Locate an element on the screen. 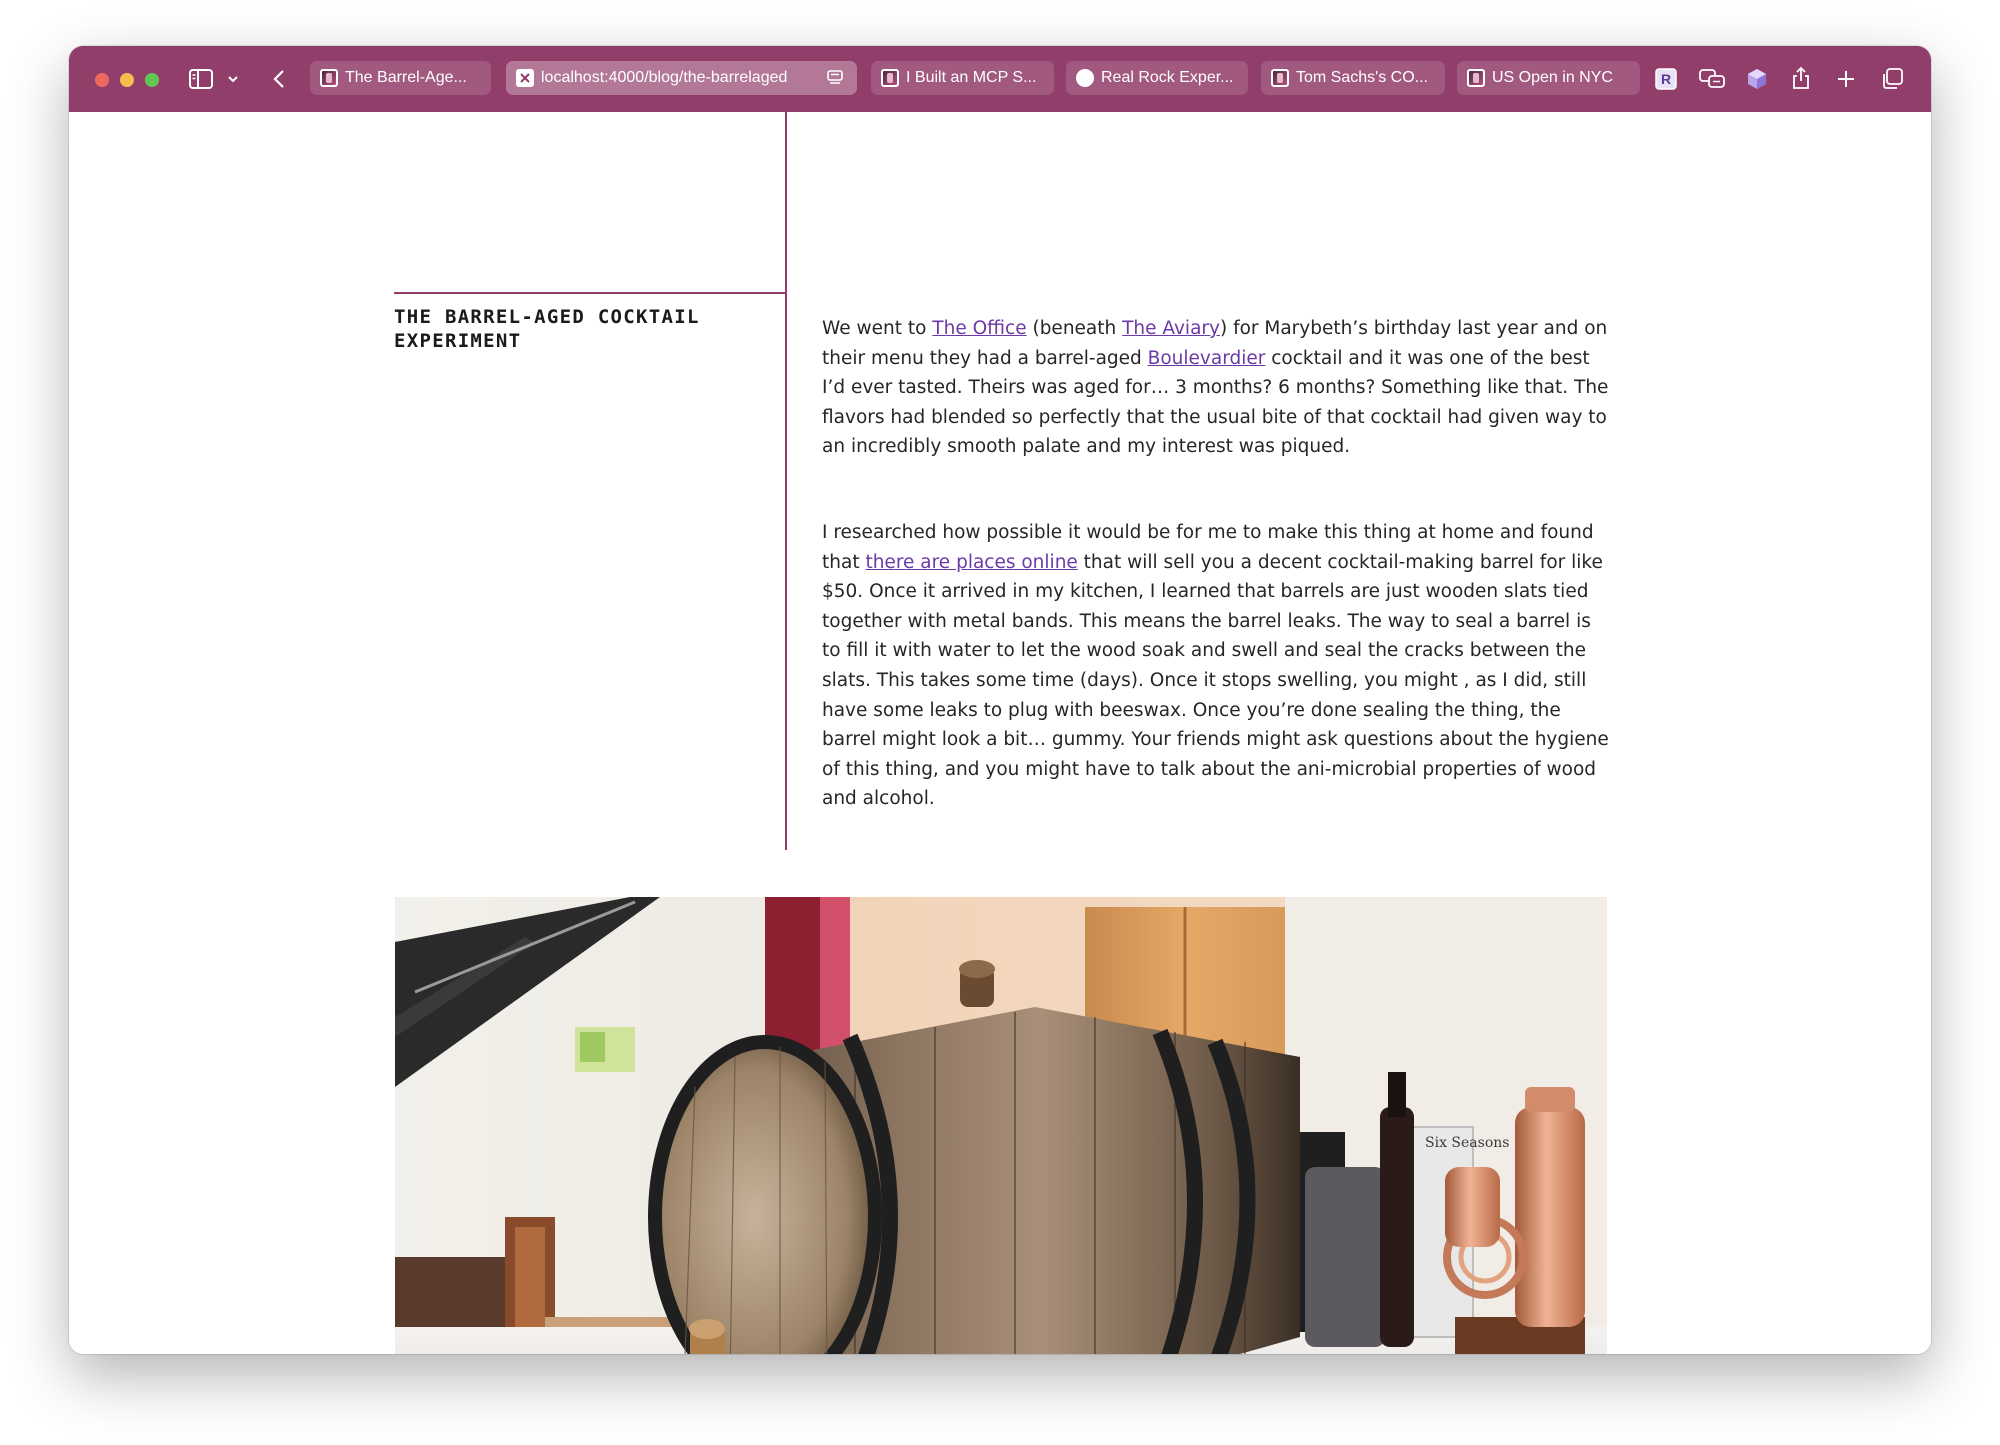 Image resolution: width=2000 pixels, height=1445 pixels. title-rule is located at coordinates (589, 293).